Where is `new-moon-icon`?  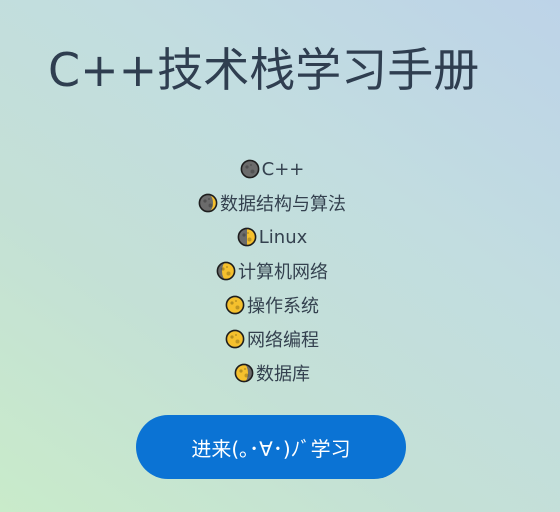 new-moon-icon is located at coordinates (250, 169).